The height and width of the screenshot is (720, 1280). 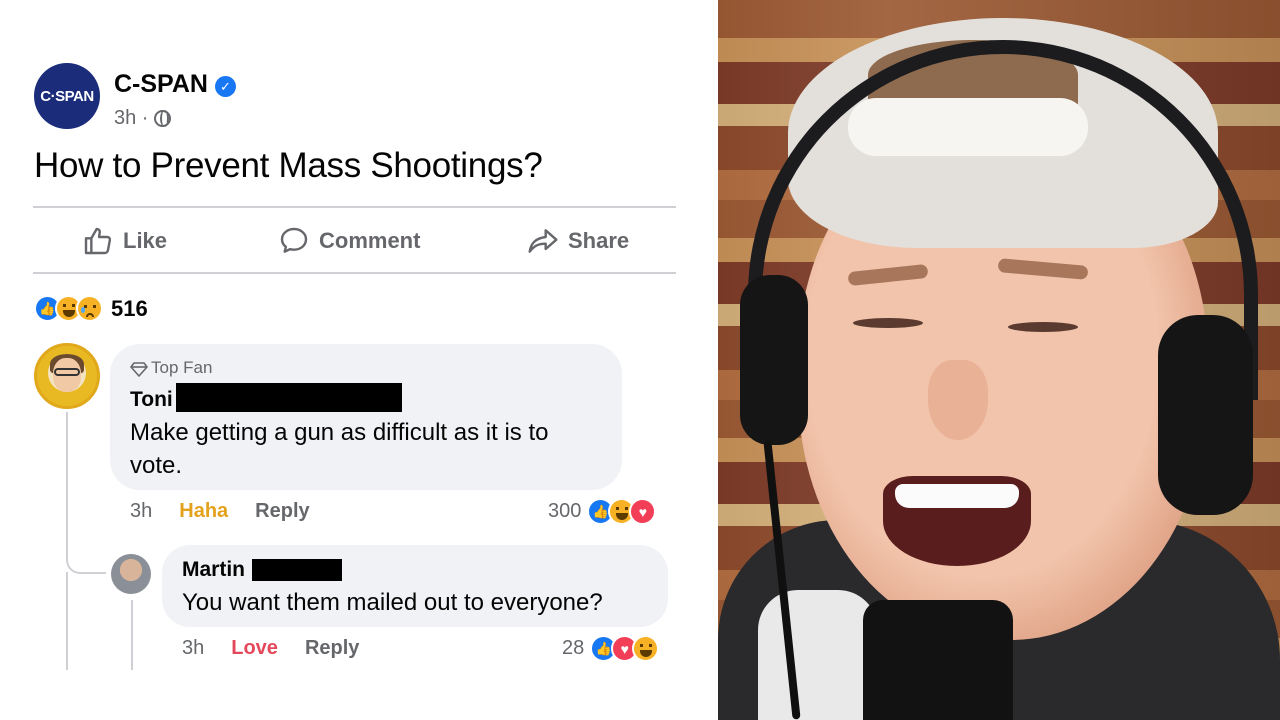 What do you see at coordinates (86, 552) in the screenshot?
I see `thread-connector` at bounding box center [86, 552].